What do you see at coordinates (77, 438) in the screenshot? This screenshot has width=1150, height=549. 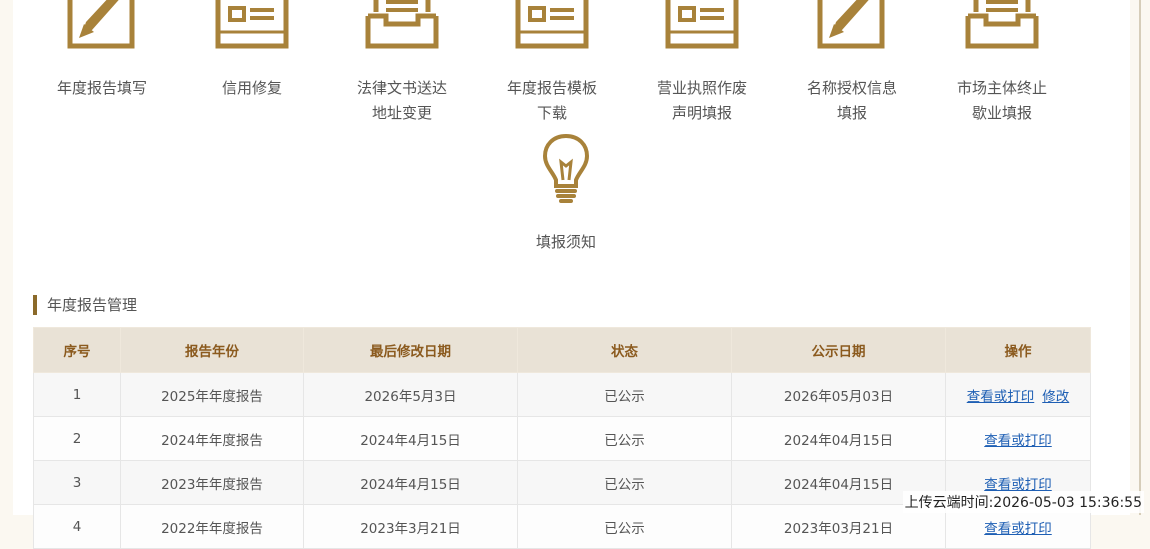 I see `cell-no: 2` at bounding box center [77, 438].